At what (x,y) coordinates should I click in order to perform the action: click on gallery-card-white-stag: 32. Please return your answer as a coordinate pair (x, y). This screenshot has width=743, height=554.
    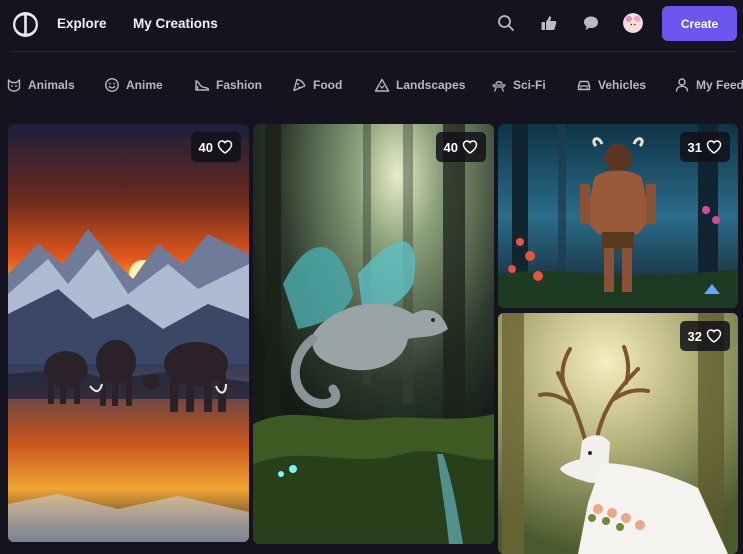
    Looking at the image, I should click on (618, 433).